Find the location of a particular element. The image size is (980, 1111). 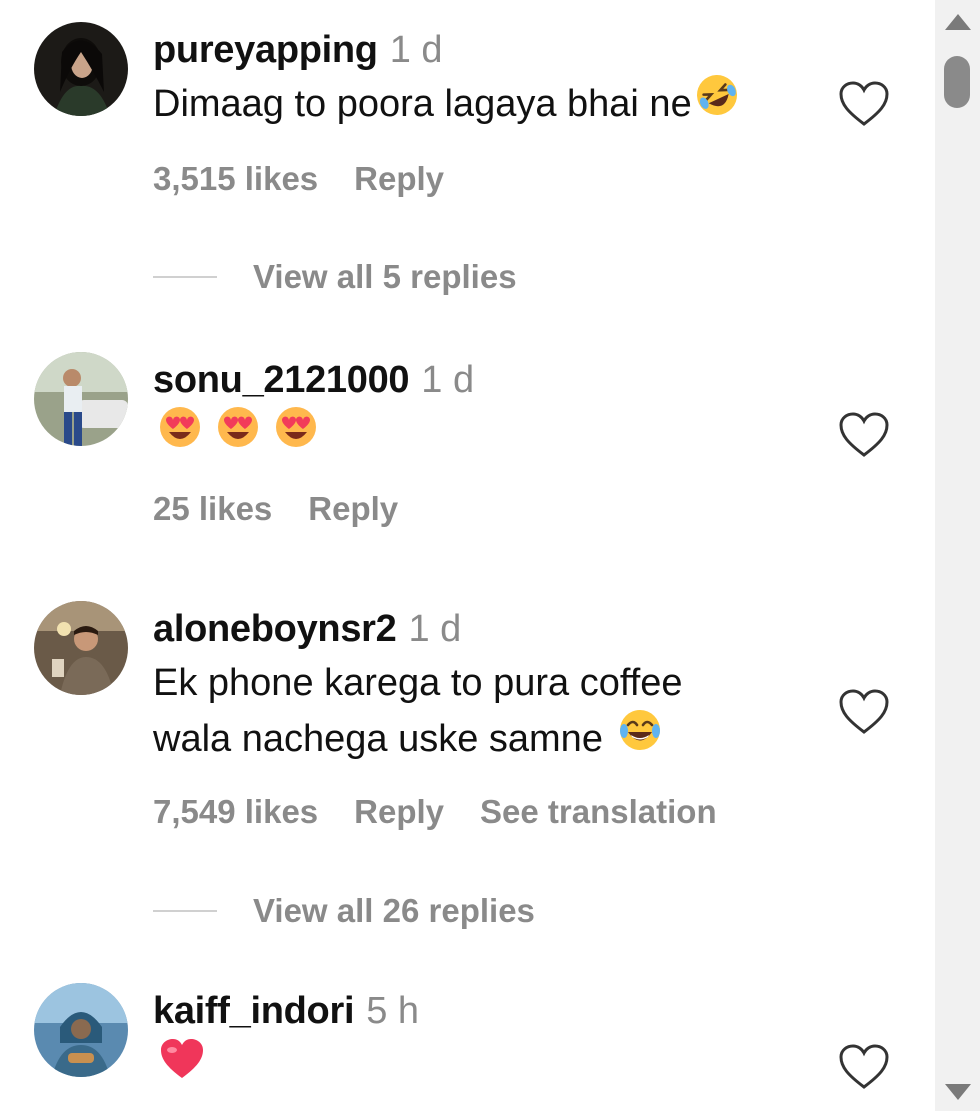

username: aloneboynsr2 is located at coordinates (275, 629).